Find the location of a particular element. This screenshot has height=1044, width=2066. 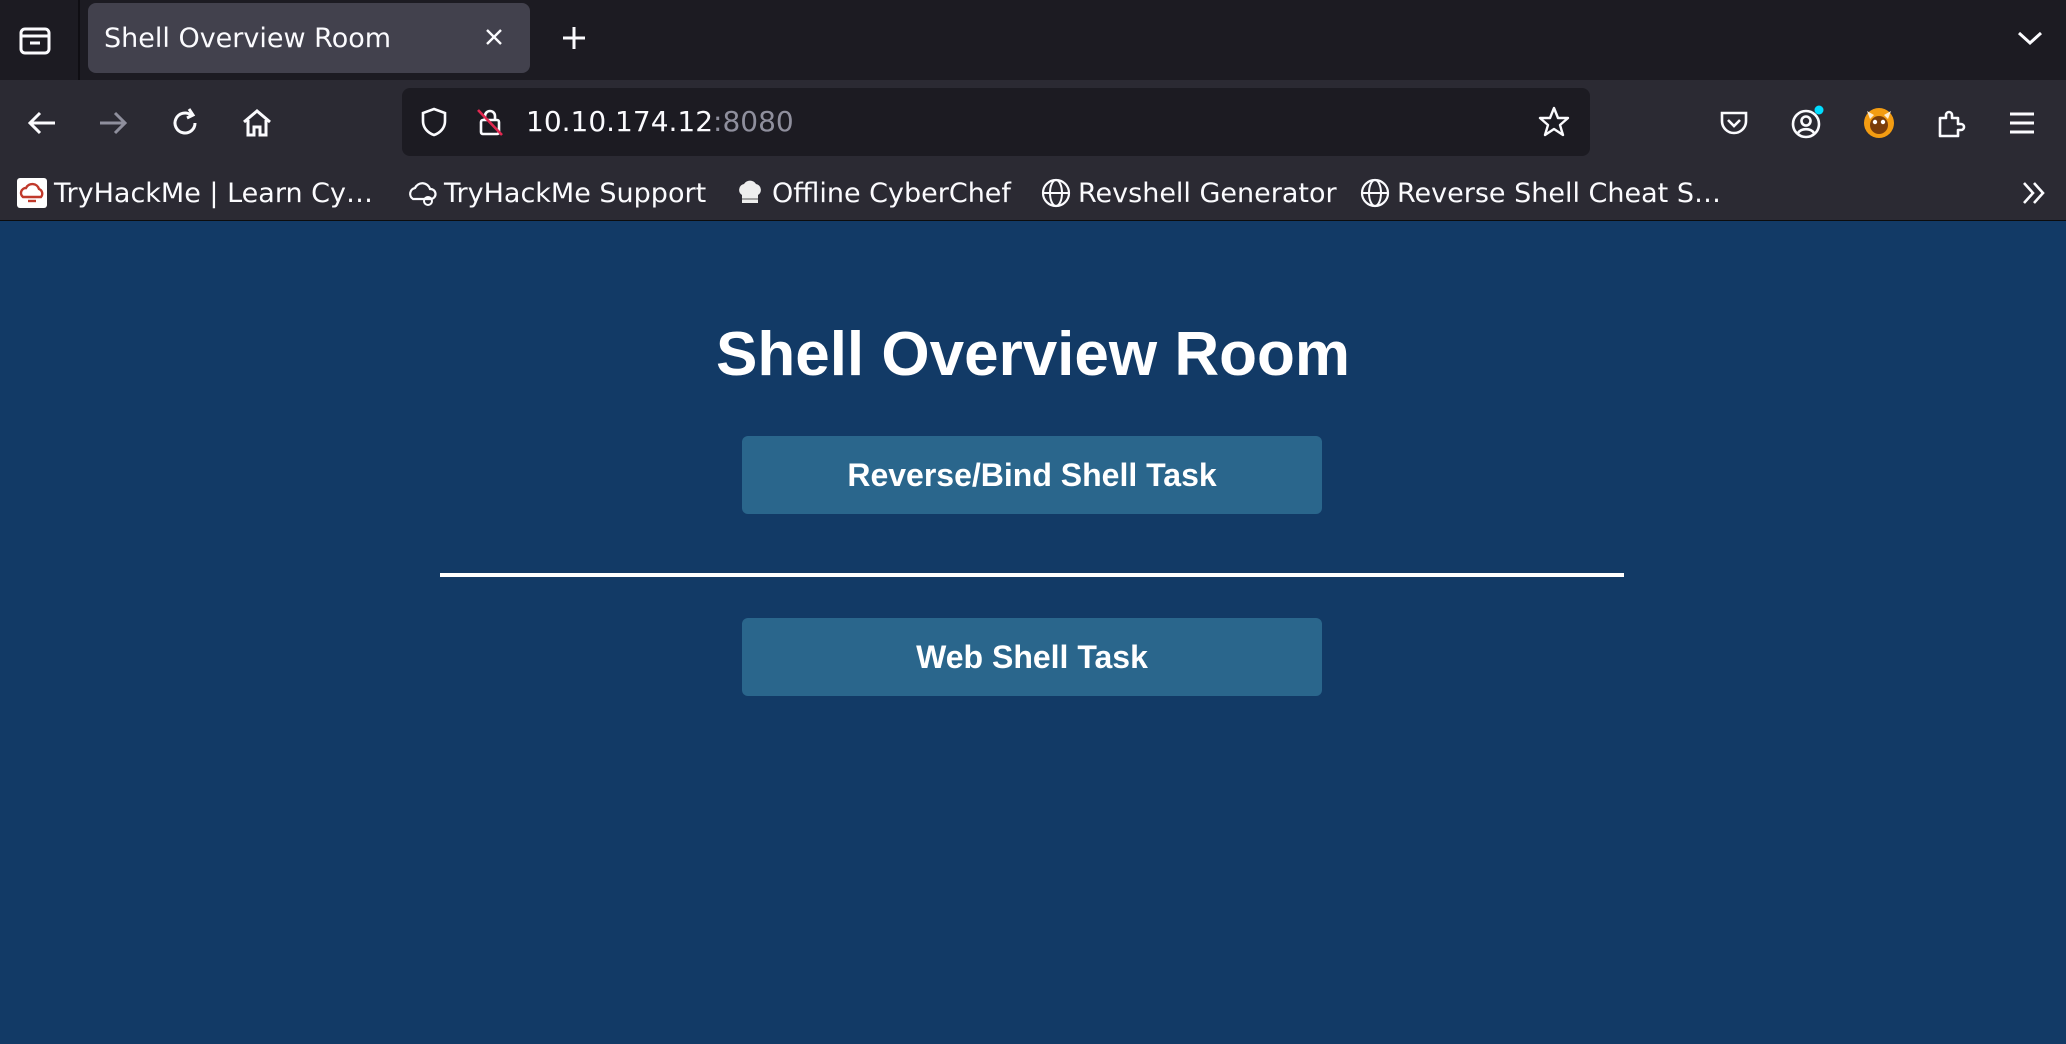

chef-hat-icon is located at coordinates (750, 193).